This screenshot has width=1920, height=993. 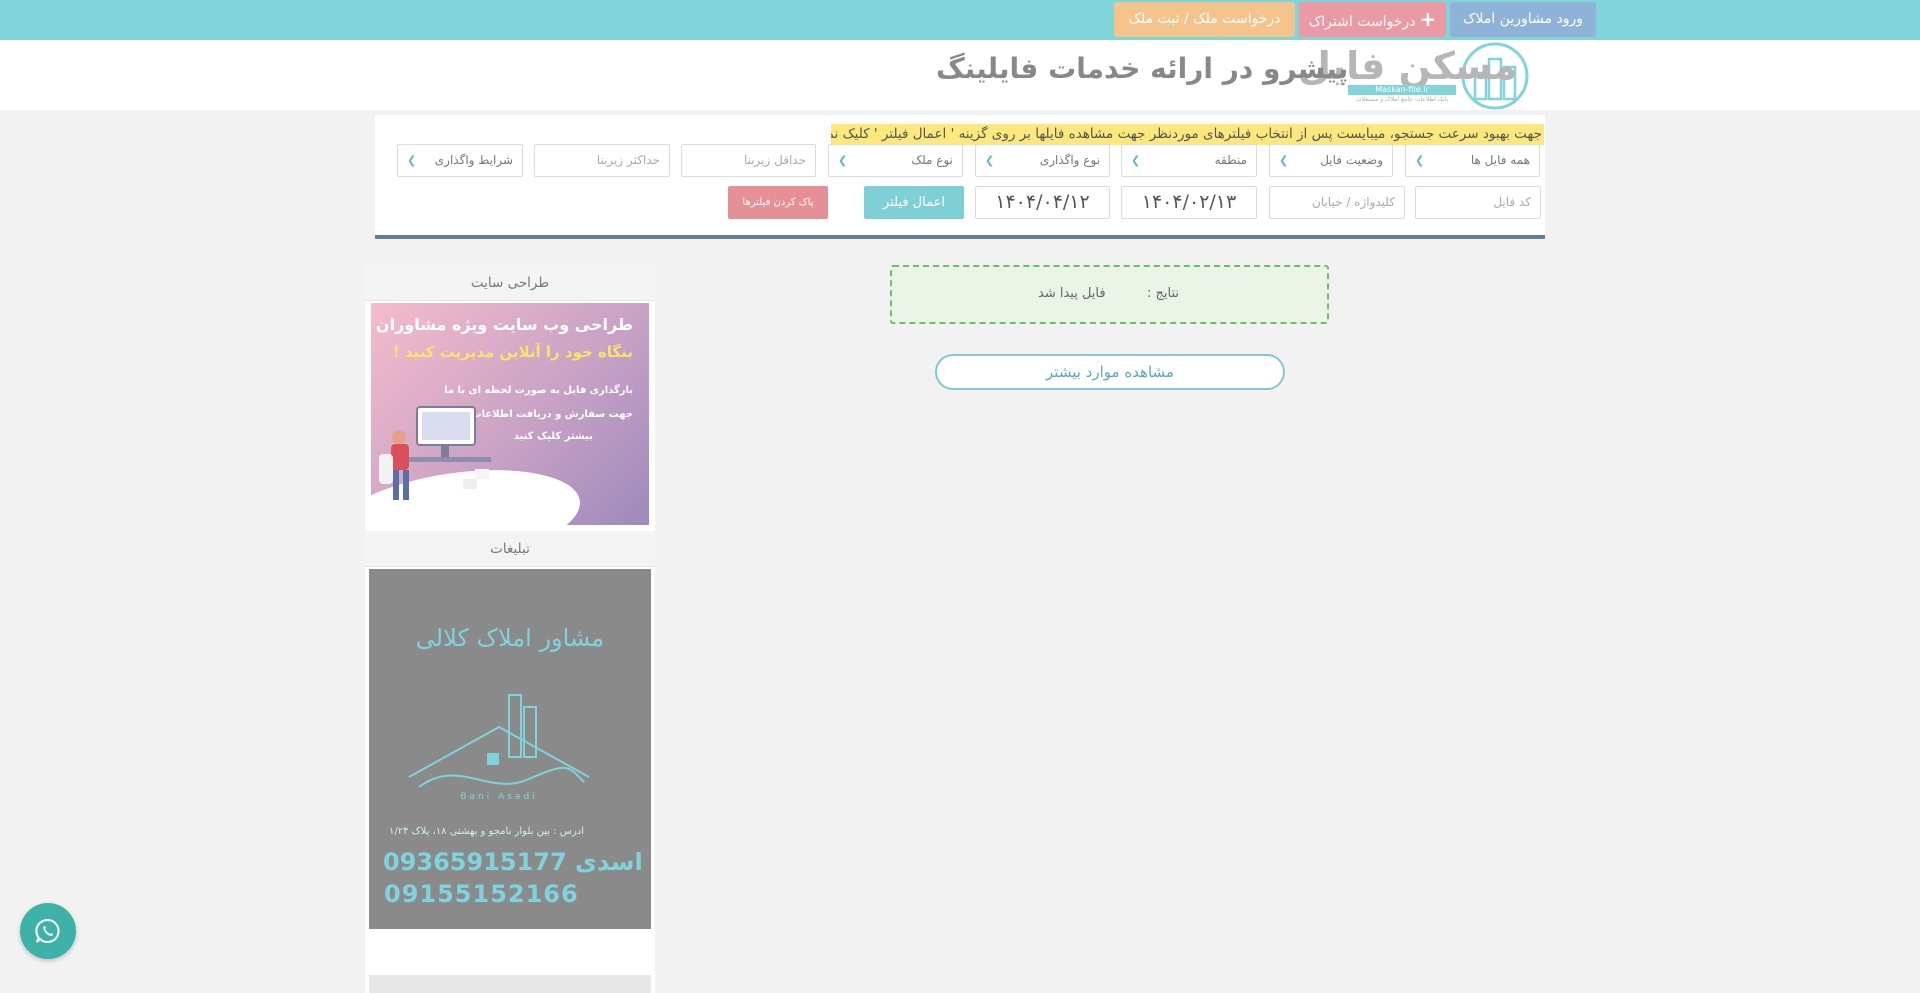 I want to click on region-label: منطقه, so click(x=1230, y=160).